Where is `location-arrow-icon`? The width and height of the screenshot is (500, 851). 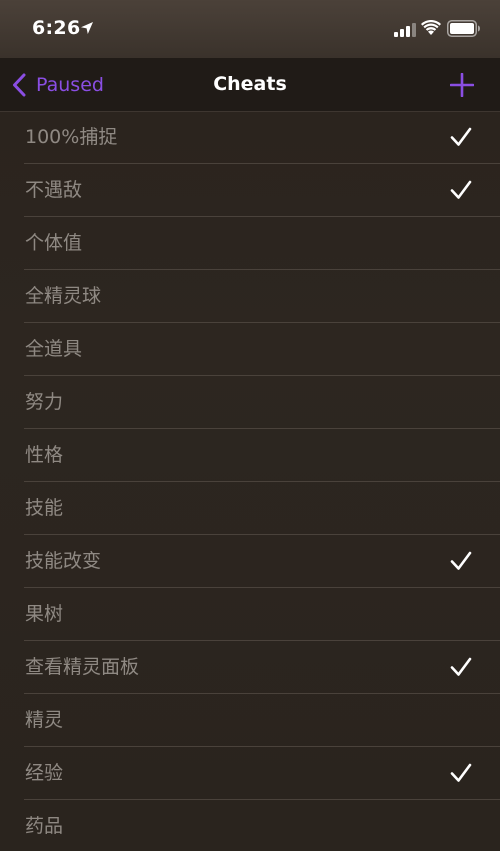 location-arrow-icon is located at coordinates (87, 28).